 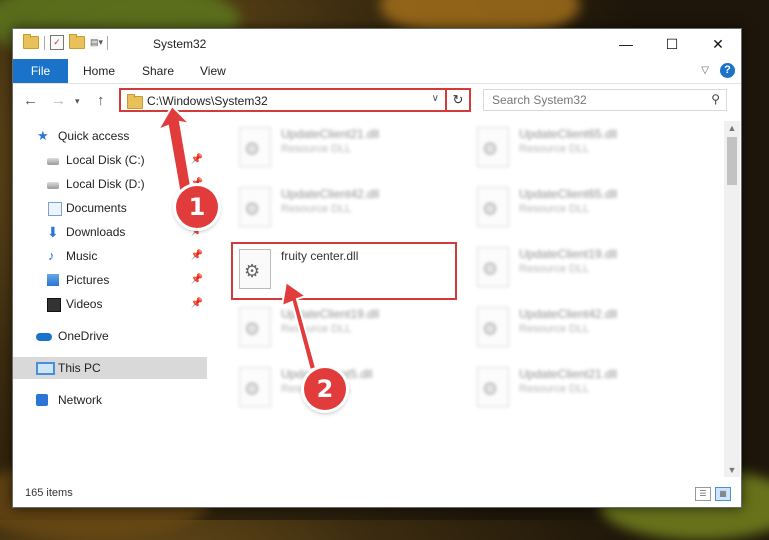 What do you see at coordinates (435, 98) in the screenshot?
I see `address-dropdown-icon: ∨` at bounding box center [435, 98].